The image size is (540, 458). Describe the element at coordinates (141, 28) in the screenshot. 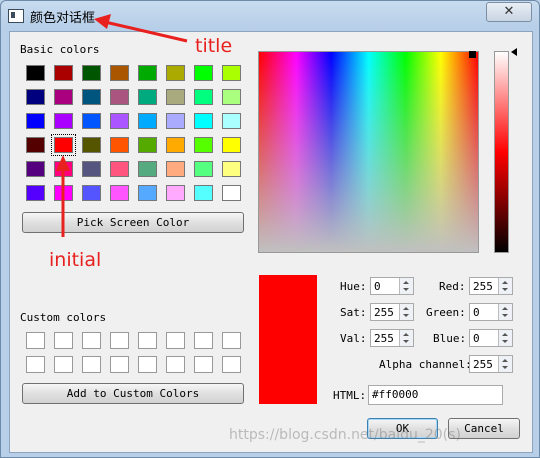

I see `title-arrow-icon` at that location.